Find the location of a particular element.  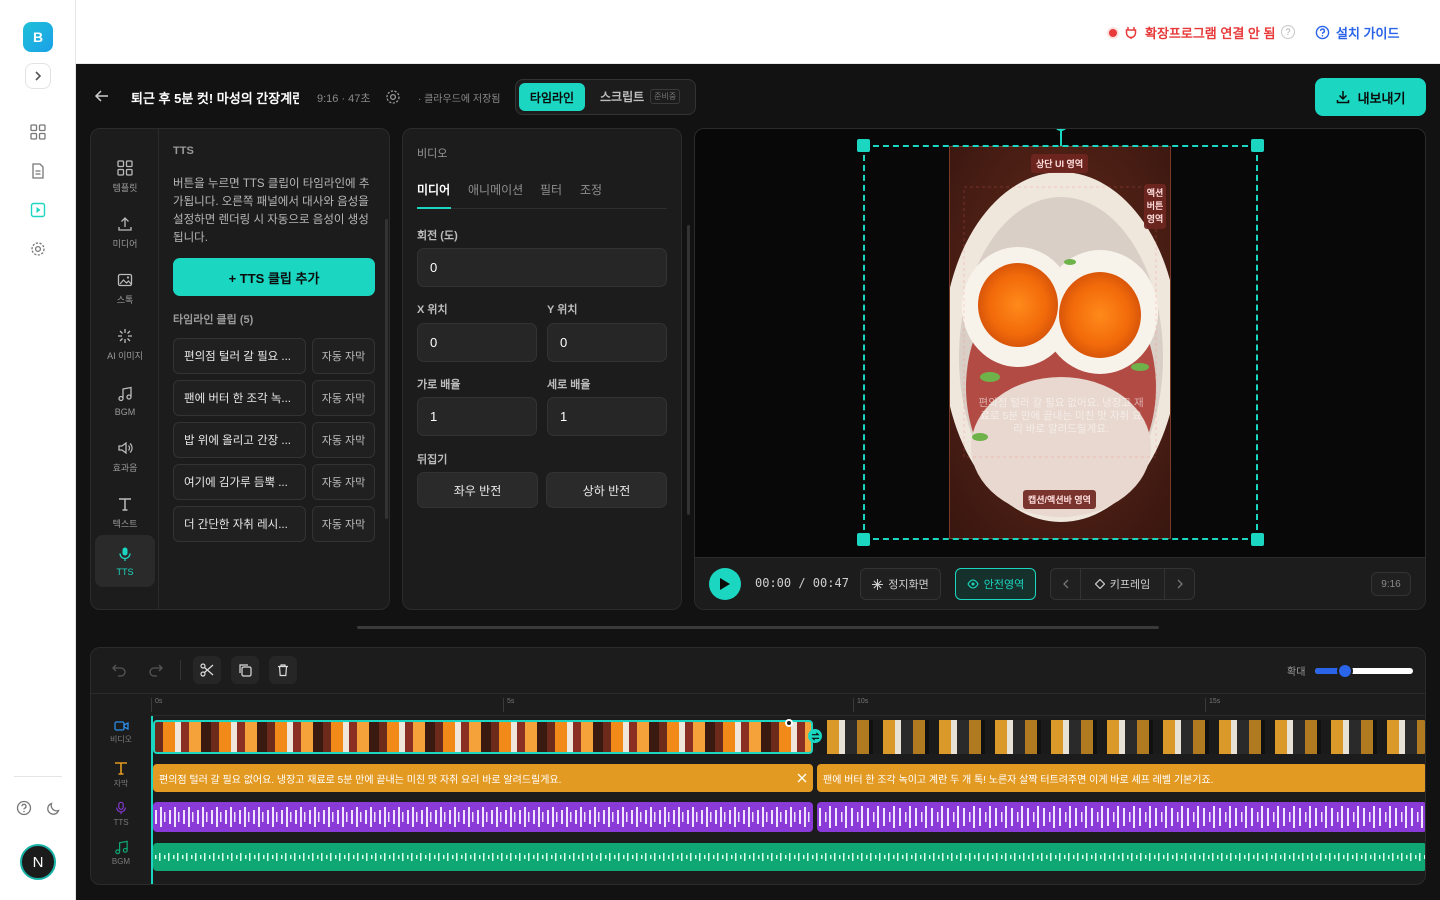

add-tts-clip-button: + TTS 클립 추가 is located at coordinates (274, 277).